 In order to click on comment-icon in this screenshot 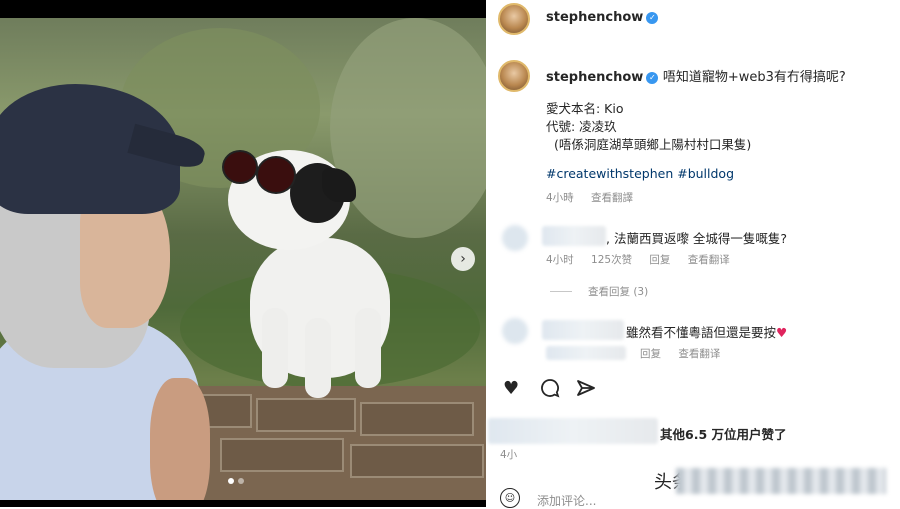, I will do `click(550, 390)`.